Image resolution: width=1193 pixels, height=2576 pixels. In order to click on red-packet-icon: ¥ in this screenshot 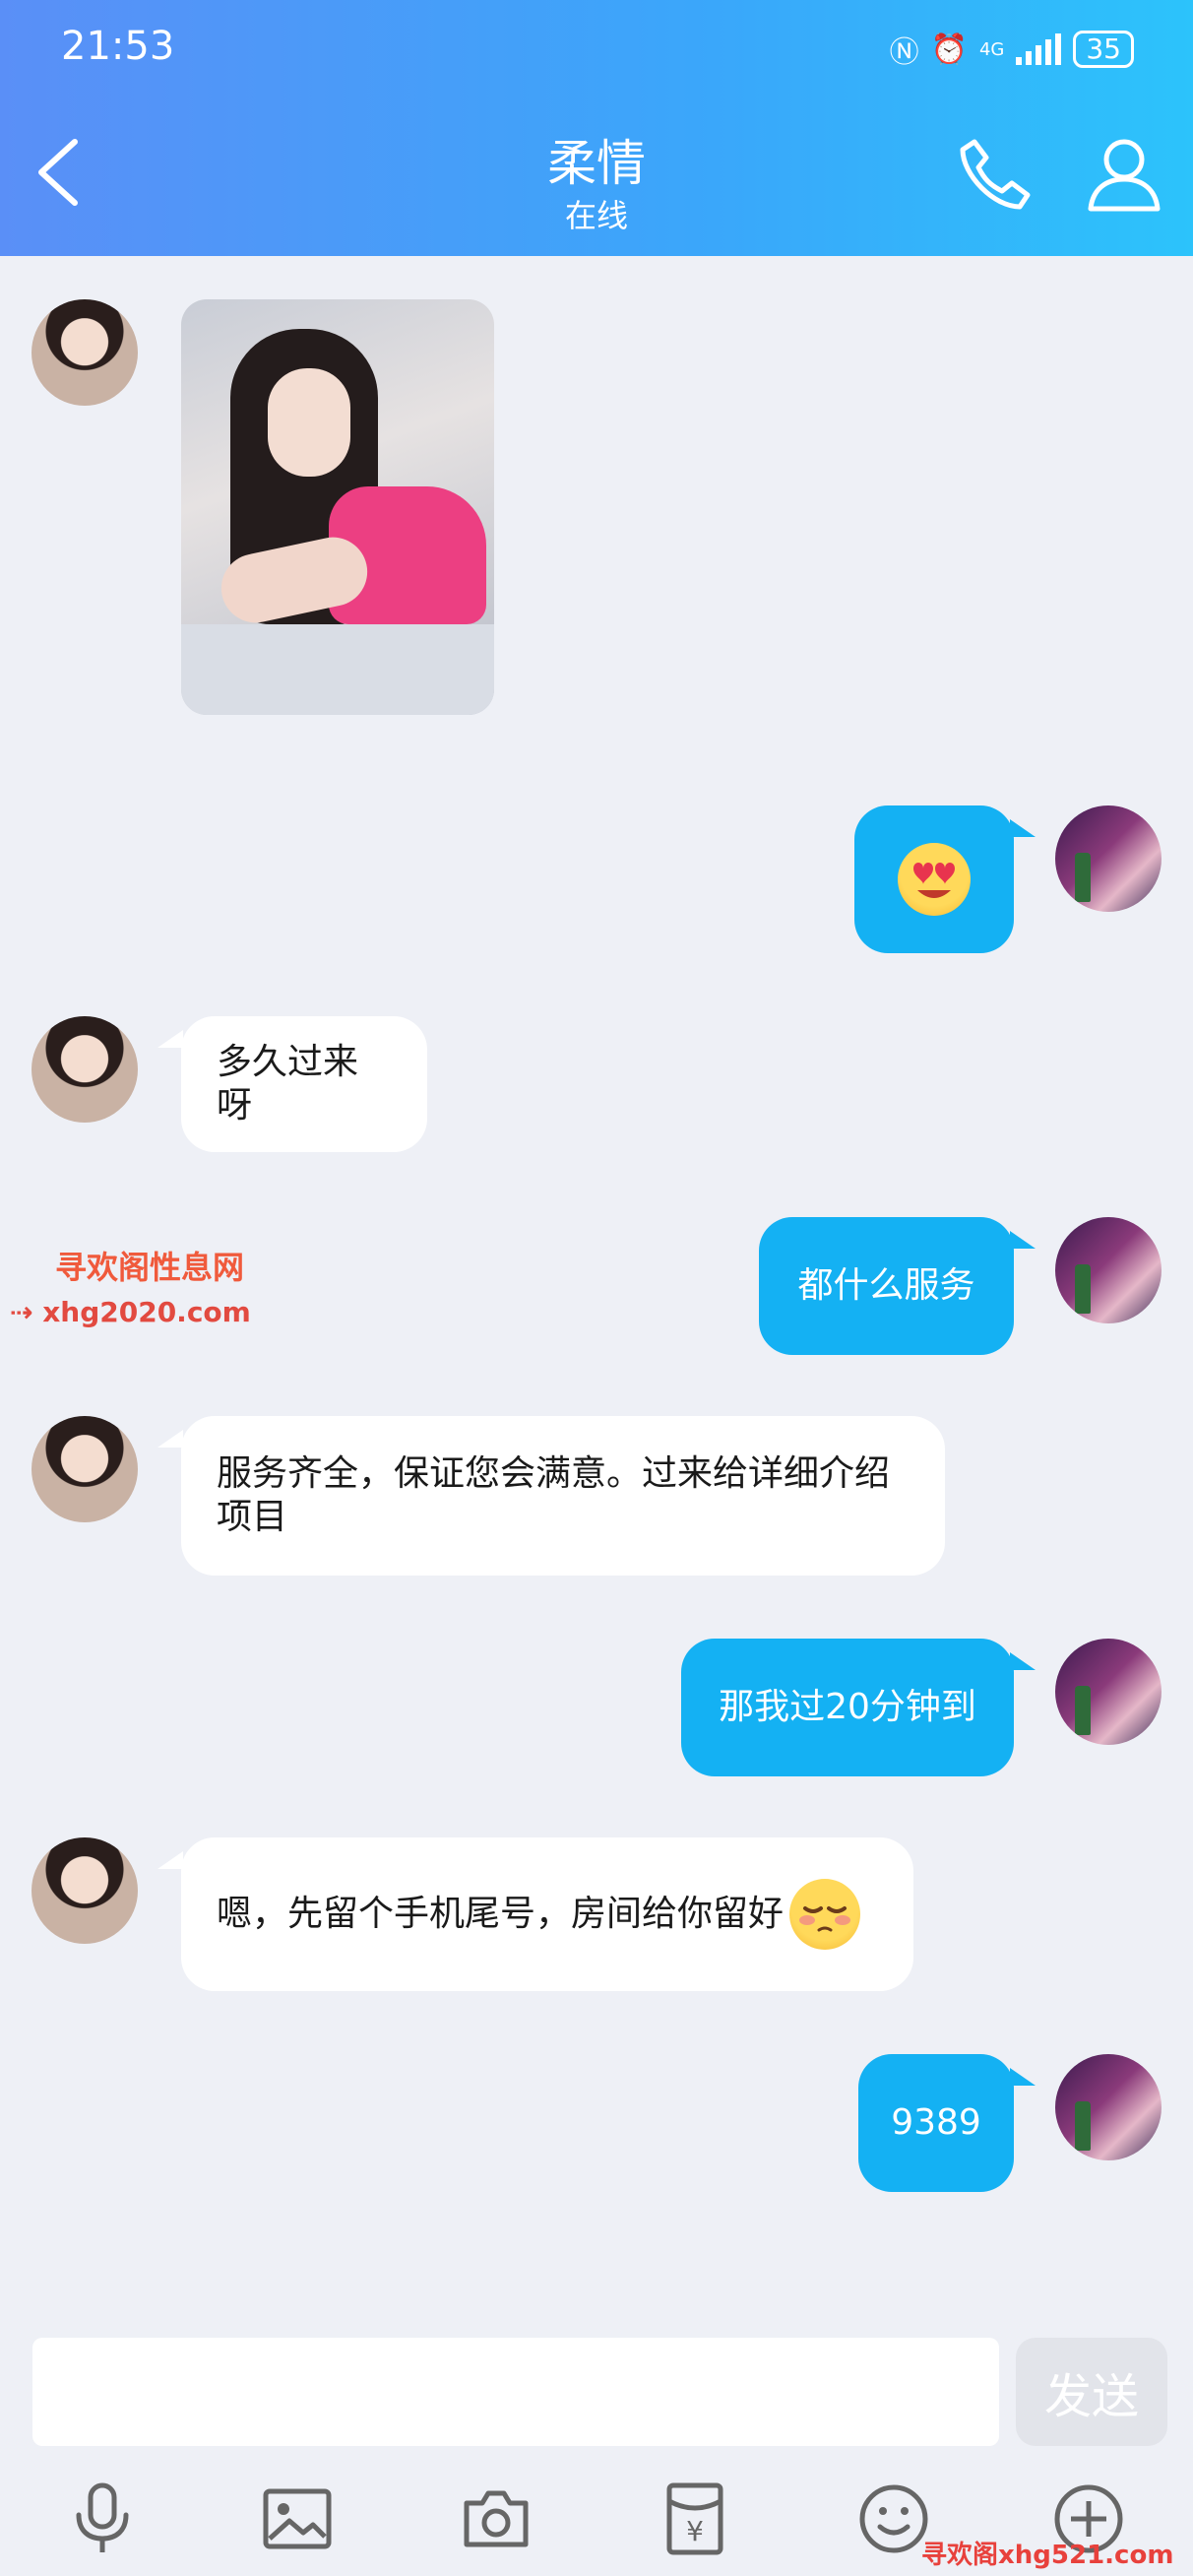, I will do `click(695, 2518)`.